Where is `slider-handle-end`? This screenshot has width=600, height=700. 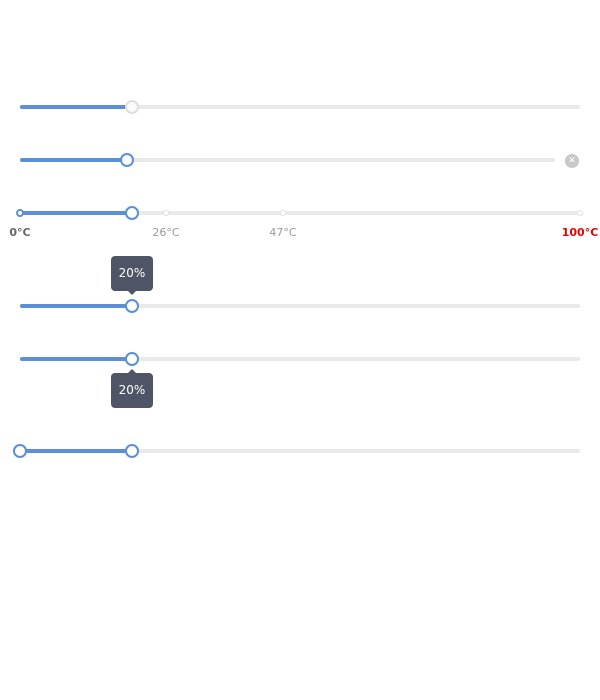
slider-handle-end is located at coordinates (132, 451).